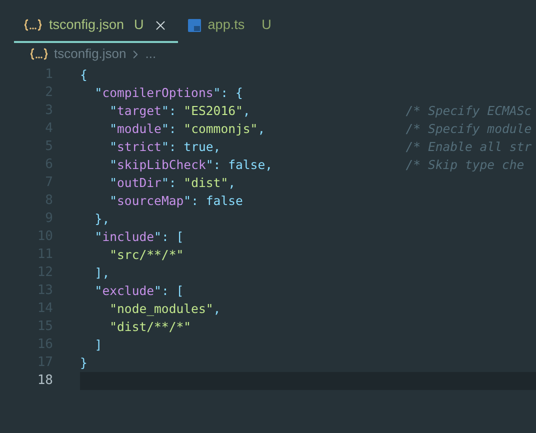 Image resolution: width=536 pixels, height=433 pixels. Describe the element at coordinates (469, 129) in the screenshot. I see `code-comment: /* Specify module` at that location.